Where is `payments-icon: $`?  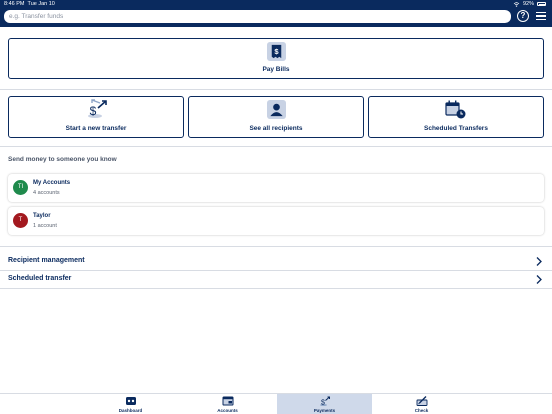 payments-icon: $ is located at coordinates (324, 401).